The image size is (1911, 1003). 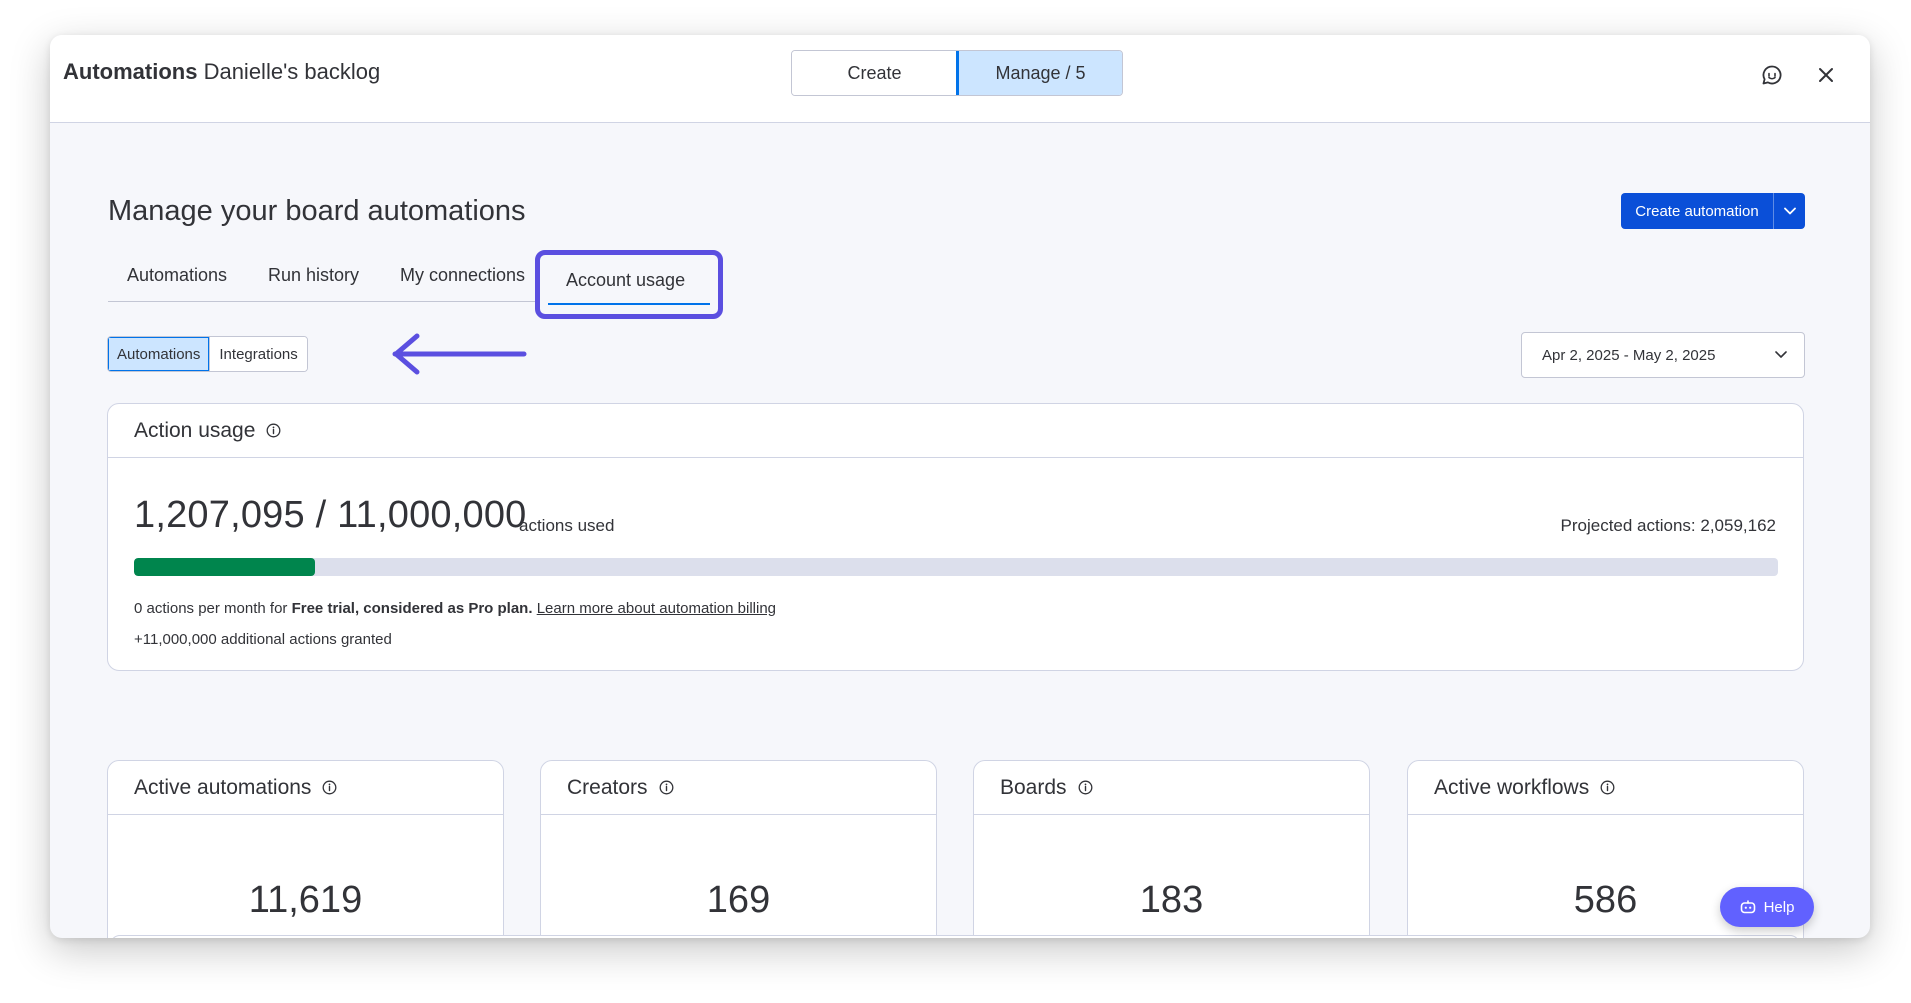 What do you see at coordinates (607, 787) in the screenshot?
I see `stat-title: Creators` at bounding box center [607, 787].